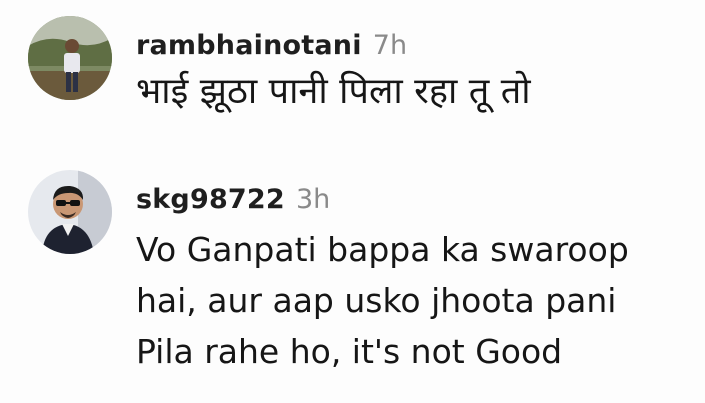 The image size is (705, 403). Describe the element at coordinates (390, 45) in the screenshot. I see `timestamp: 7h` at that location.